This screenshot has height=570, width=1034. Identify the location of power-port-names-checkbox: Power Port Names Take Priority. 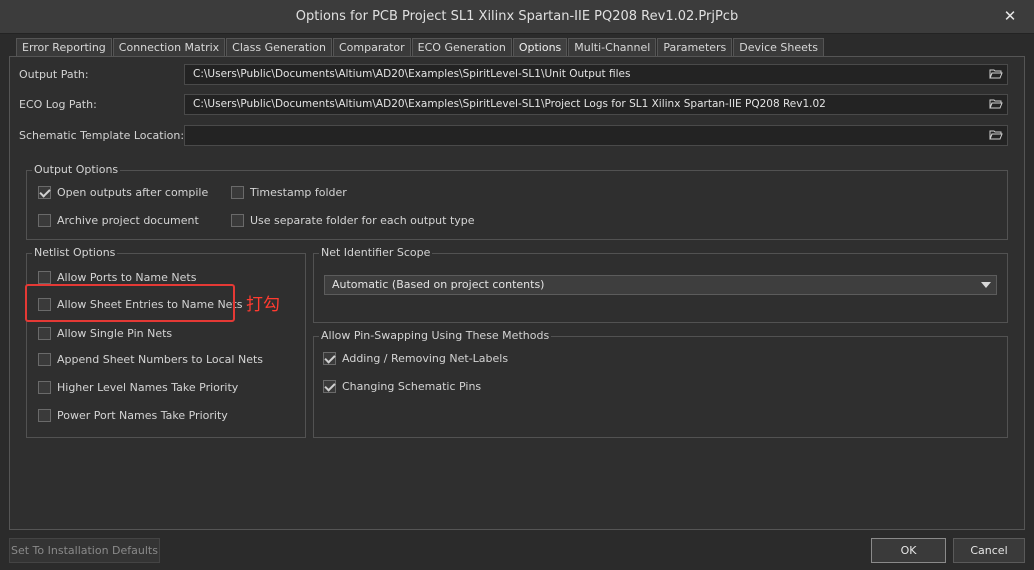
(133, 415).